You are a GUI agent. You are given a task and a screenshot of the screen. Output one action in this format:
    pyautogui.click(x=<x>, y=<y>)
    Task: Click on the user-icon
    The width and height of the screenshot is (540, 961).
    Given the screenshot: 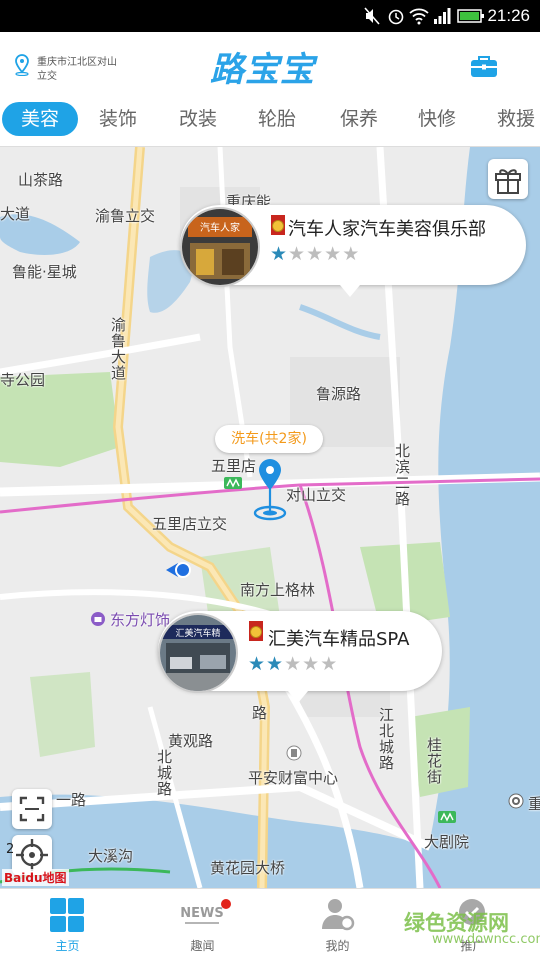 What is the action you would take?
    pyautogui.click(x=338, y=915)
    